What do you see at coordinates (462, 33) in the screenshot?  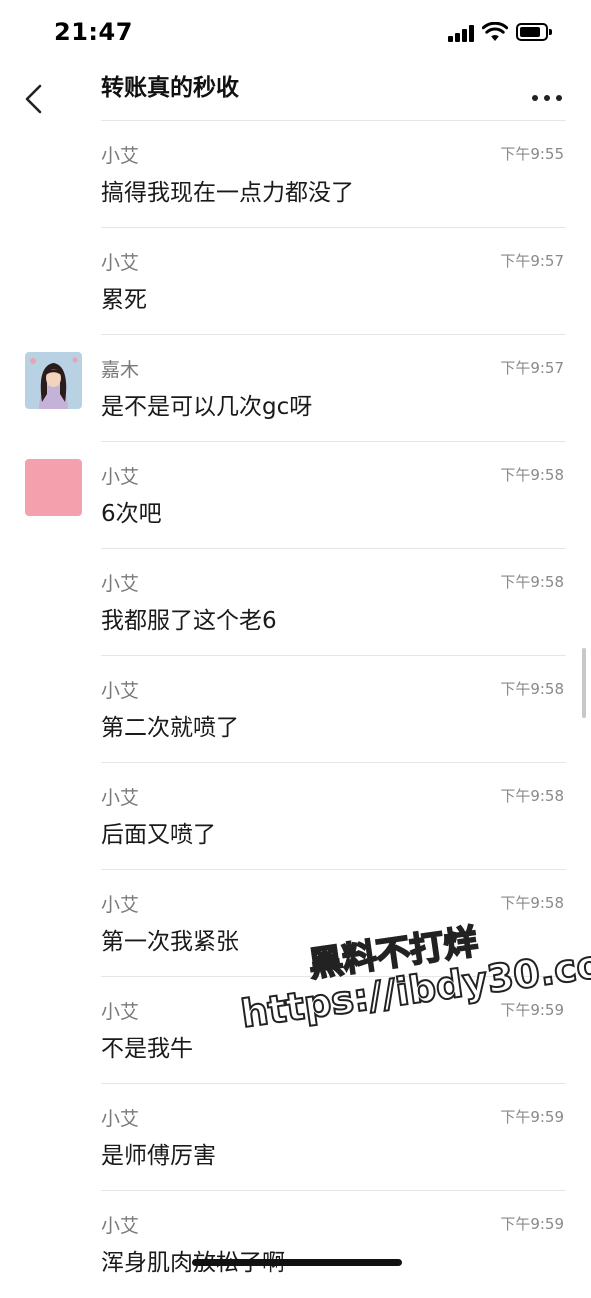 I see `cellular-signal-icon` at bounding box center [462, 33].